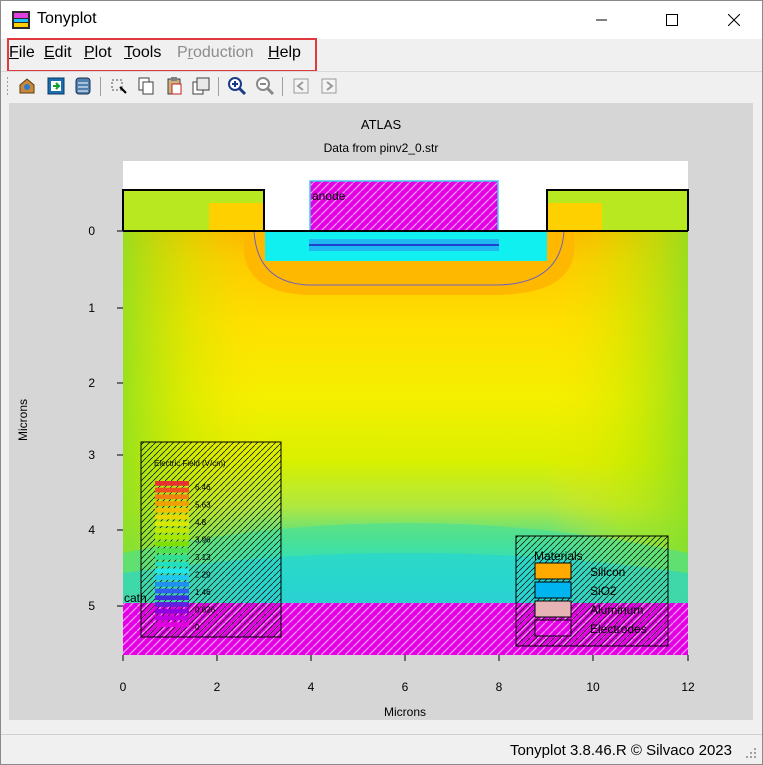 Image resolution: width=763 pixels, height=765 pixels. Describe the element at coordinates (558, 556) in the screenshot. I see `materials-legend-title: Materials` at that location.